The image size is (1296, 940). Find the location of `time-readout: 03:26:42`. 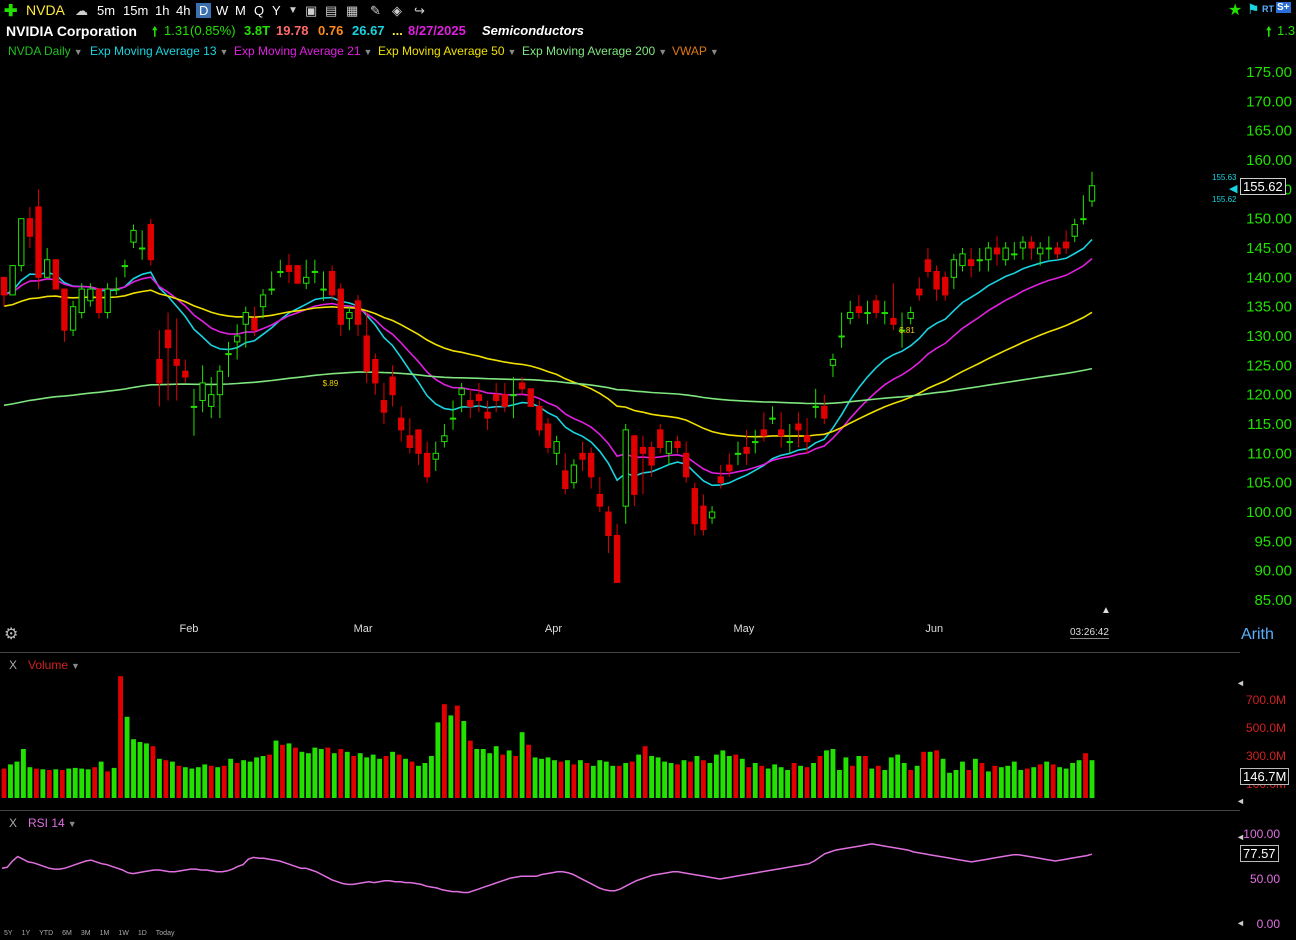

time-readout: 03:26:42 is located at coordinates (1089, 633).